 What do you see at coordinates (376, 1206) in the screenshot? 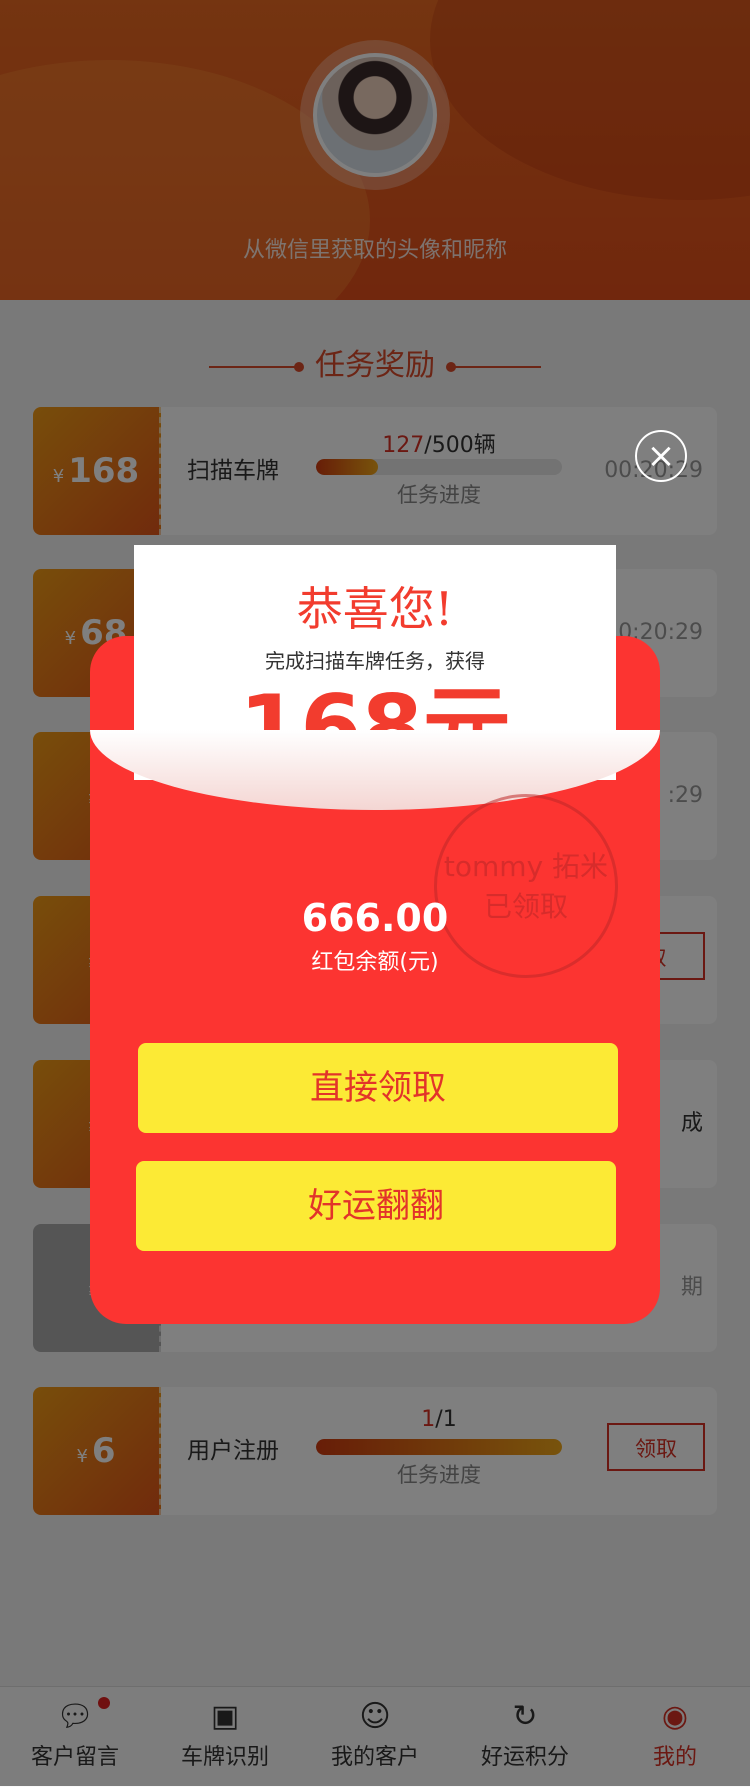
I see `lucky-flip-button: 好运翻翻` at bounding box center [376, 1206].